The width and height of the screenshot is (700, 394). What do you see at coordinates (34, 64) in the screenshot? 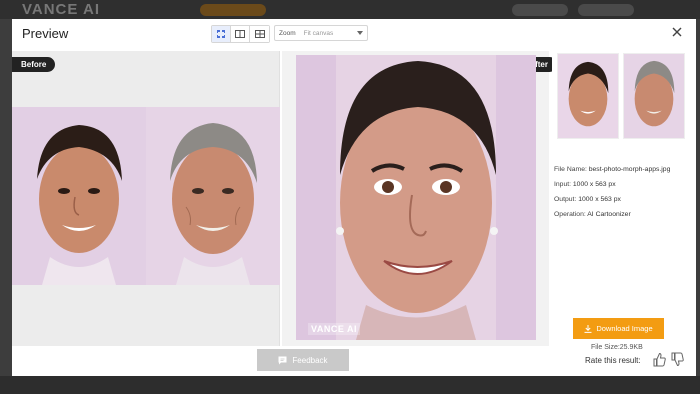
I see `before-tag: Before` at bounding box center [34, 64].